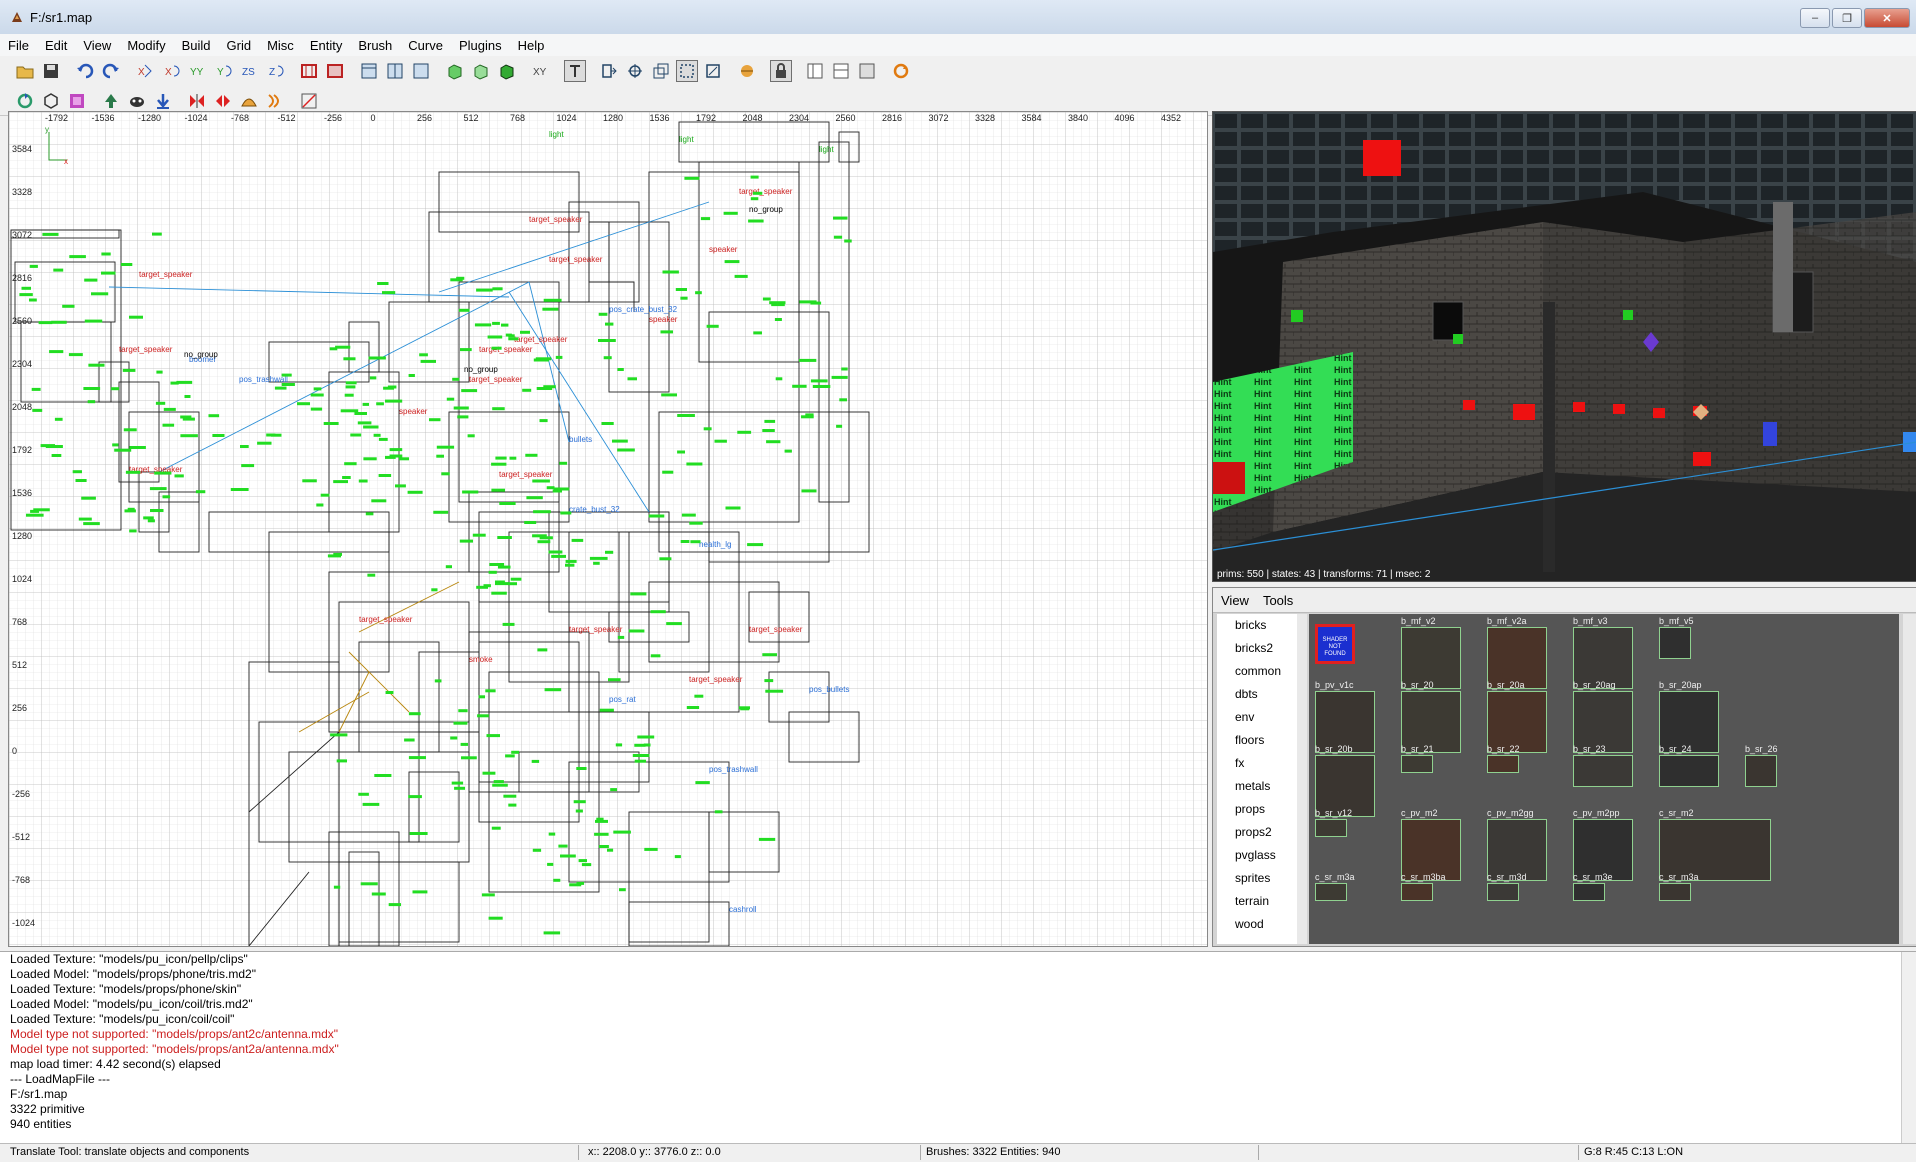  Describe the element at coordinates (661, 71) in the screenshot. I see `select-complete-button` at that location.